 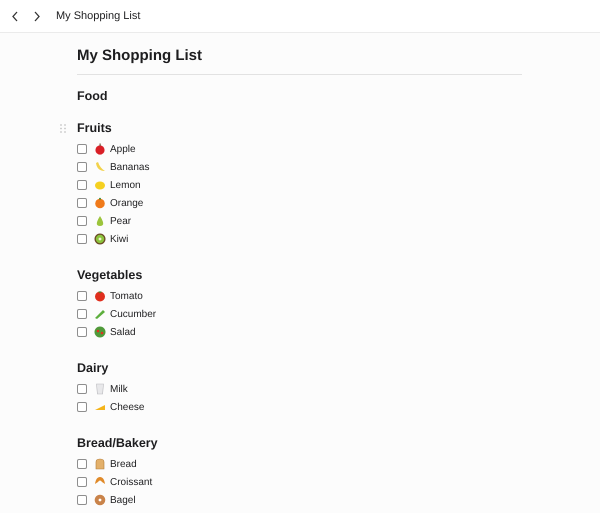 What do you see at coordinates (126, 297) in the screenshot?
I see `item-label: Tomato` at bounding box center [126, 297].